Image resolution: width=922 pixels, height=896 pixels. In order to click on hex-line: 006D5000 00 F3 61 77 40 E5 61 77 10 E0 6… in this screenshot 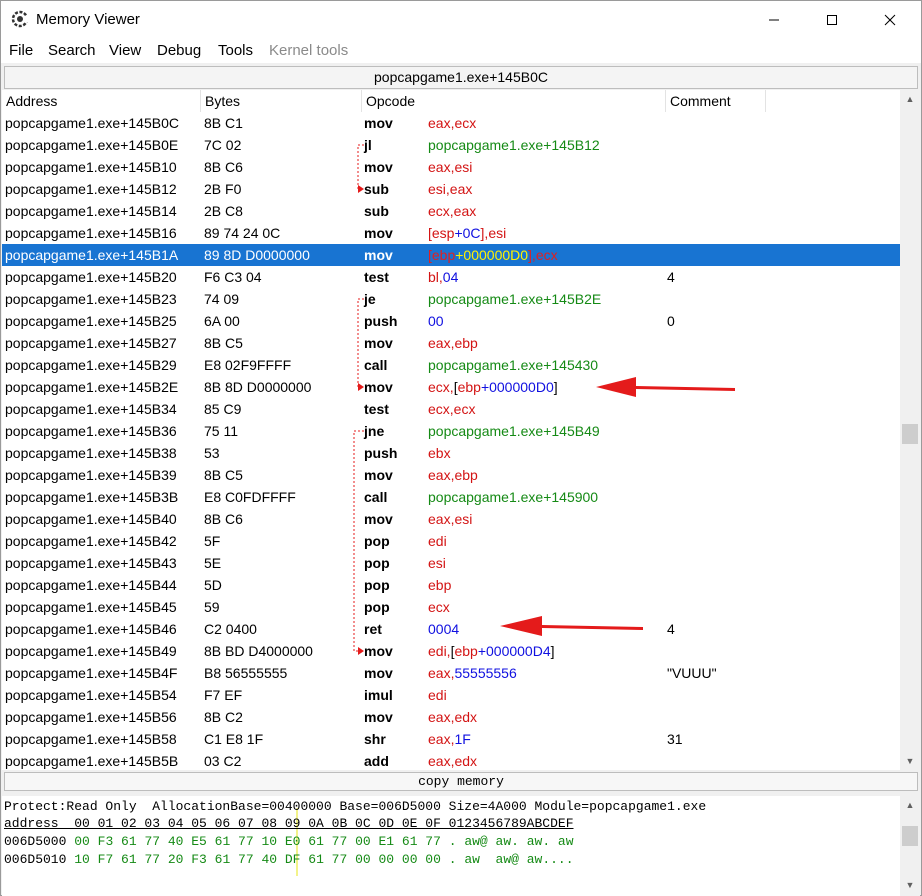, I will do `click(289, 842)`.